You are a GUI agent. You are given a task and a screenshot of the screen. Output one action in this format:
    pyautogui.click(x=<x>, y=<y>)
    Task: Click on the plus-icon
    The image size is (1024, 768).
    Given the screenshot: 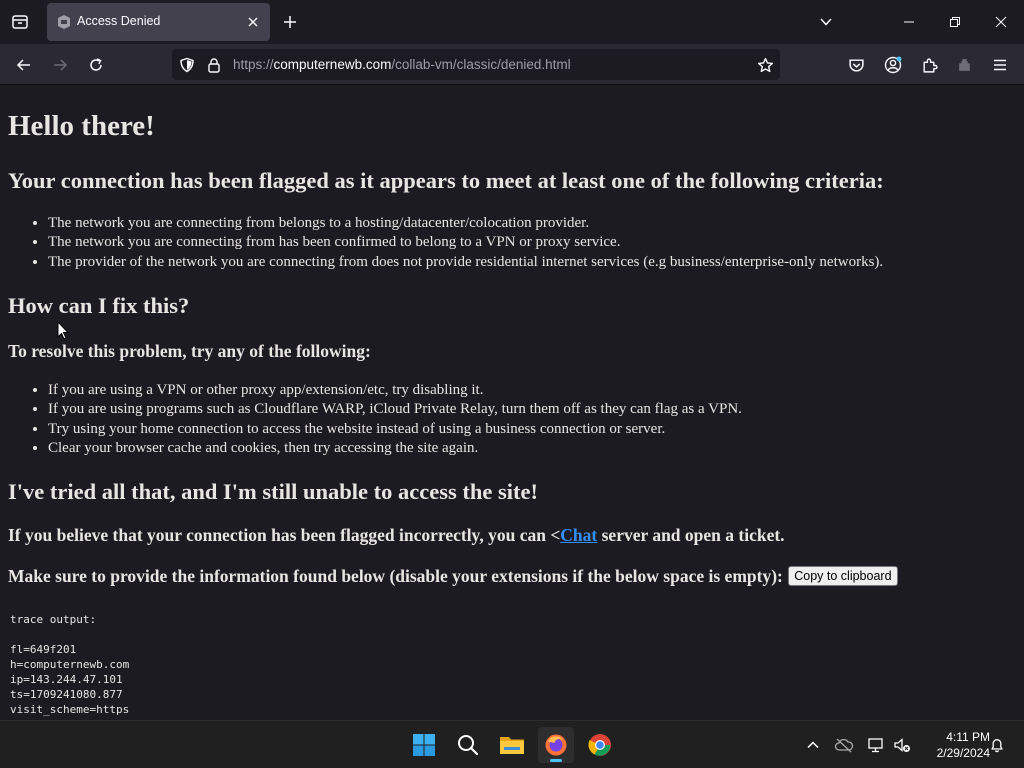 What is the action you would take?
    pyautogui.click(x=290, y=22)
    